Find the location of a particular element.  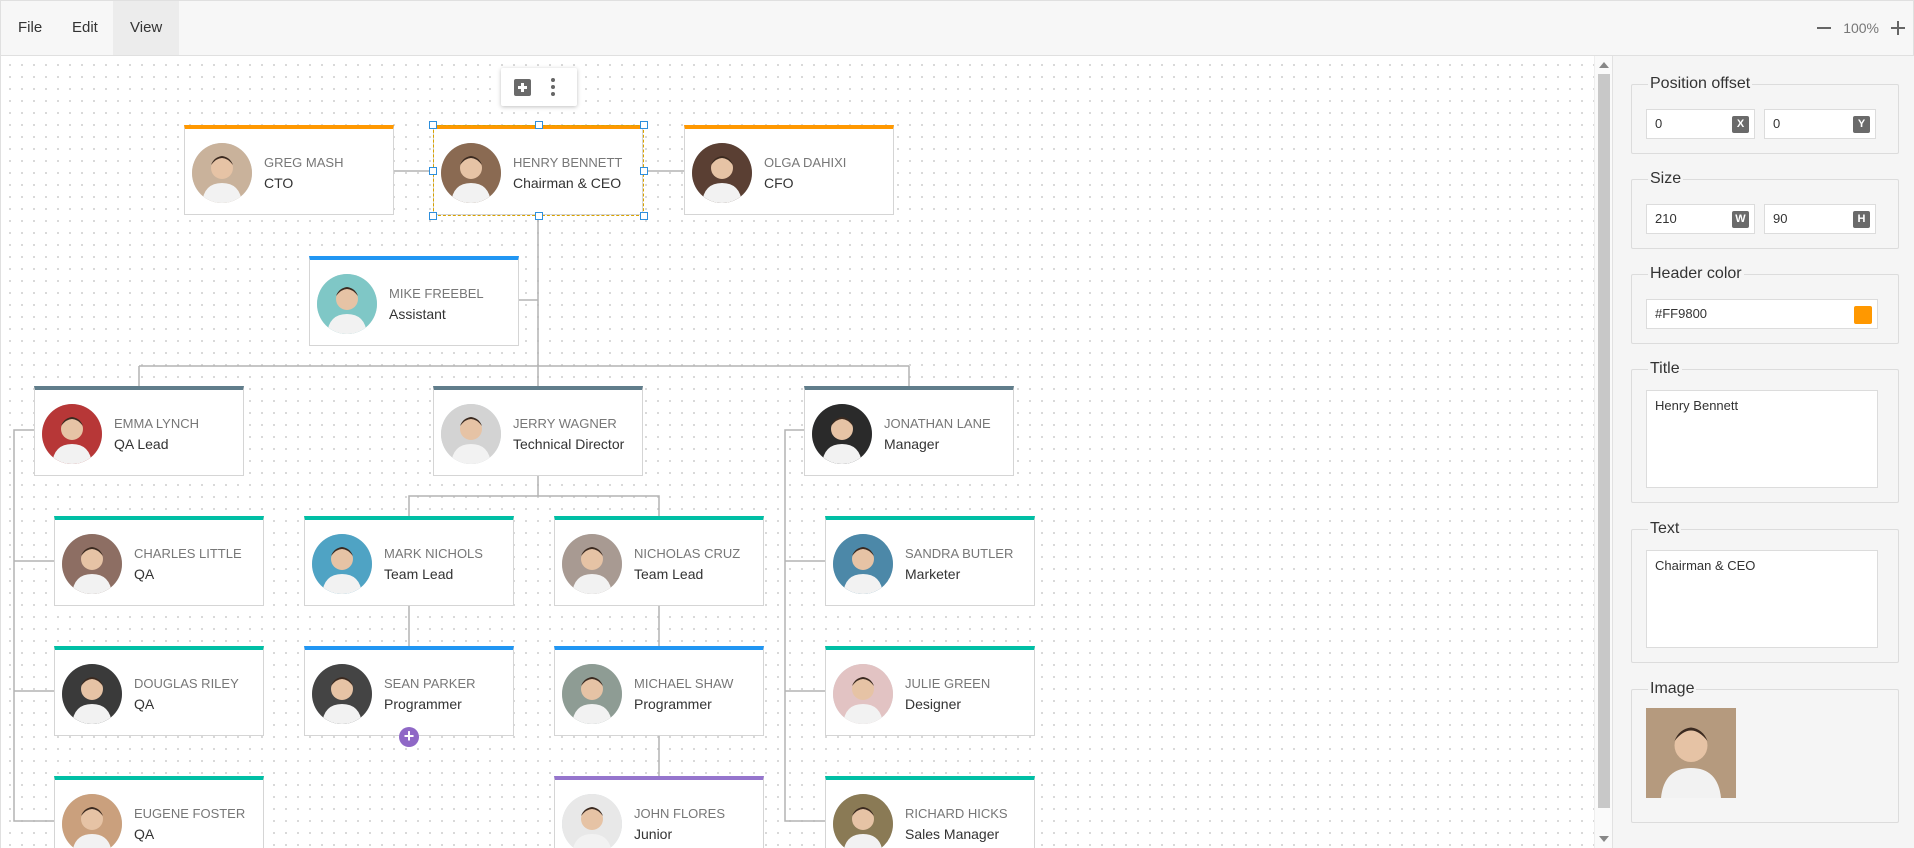

node-role: Designer is located at coordinates (933, 704).